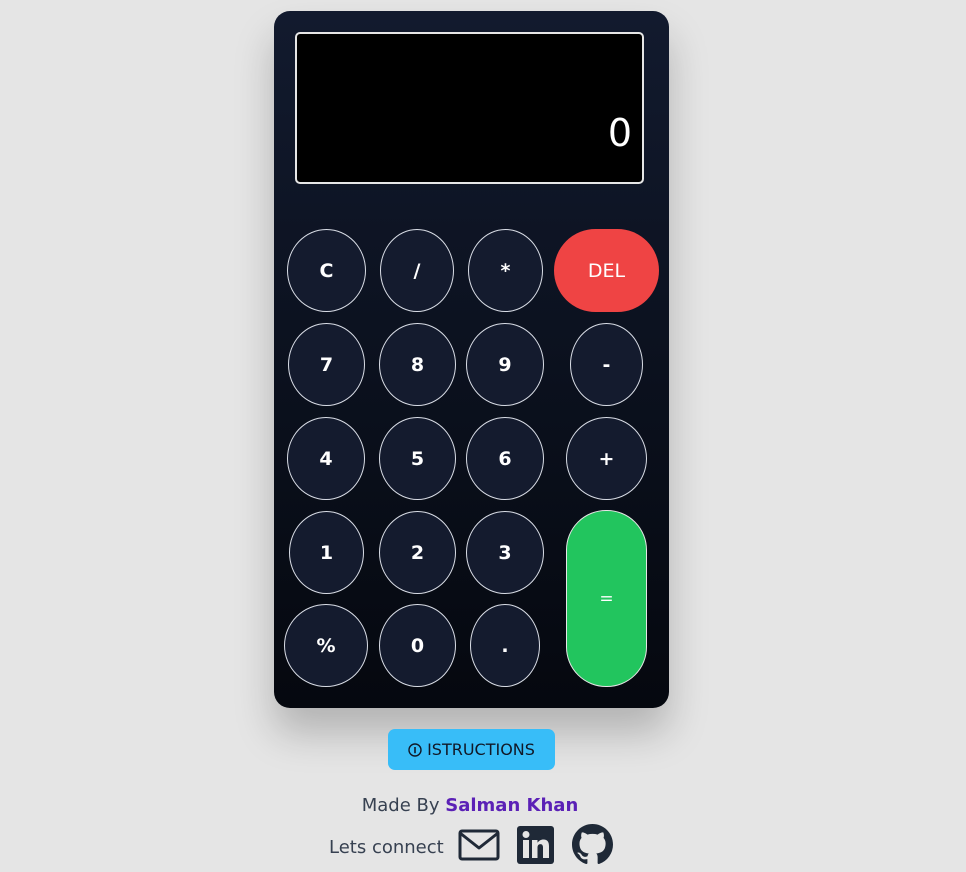  I want to click on linkedin-icon, so click(535, 847).